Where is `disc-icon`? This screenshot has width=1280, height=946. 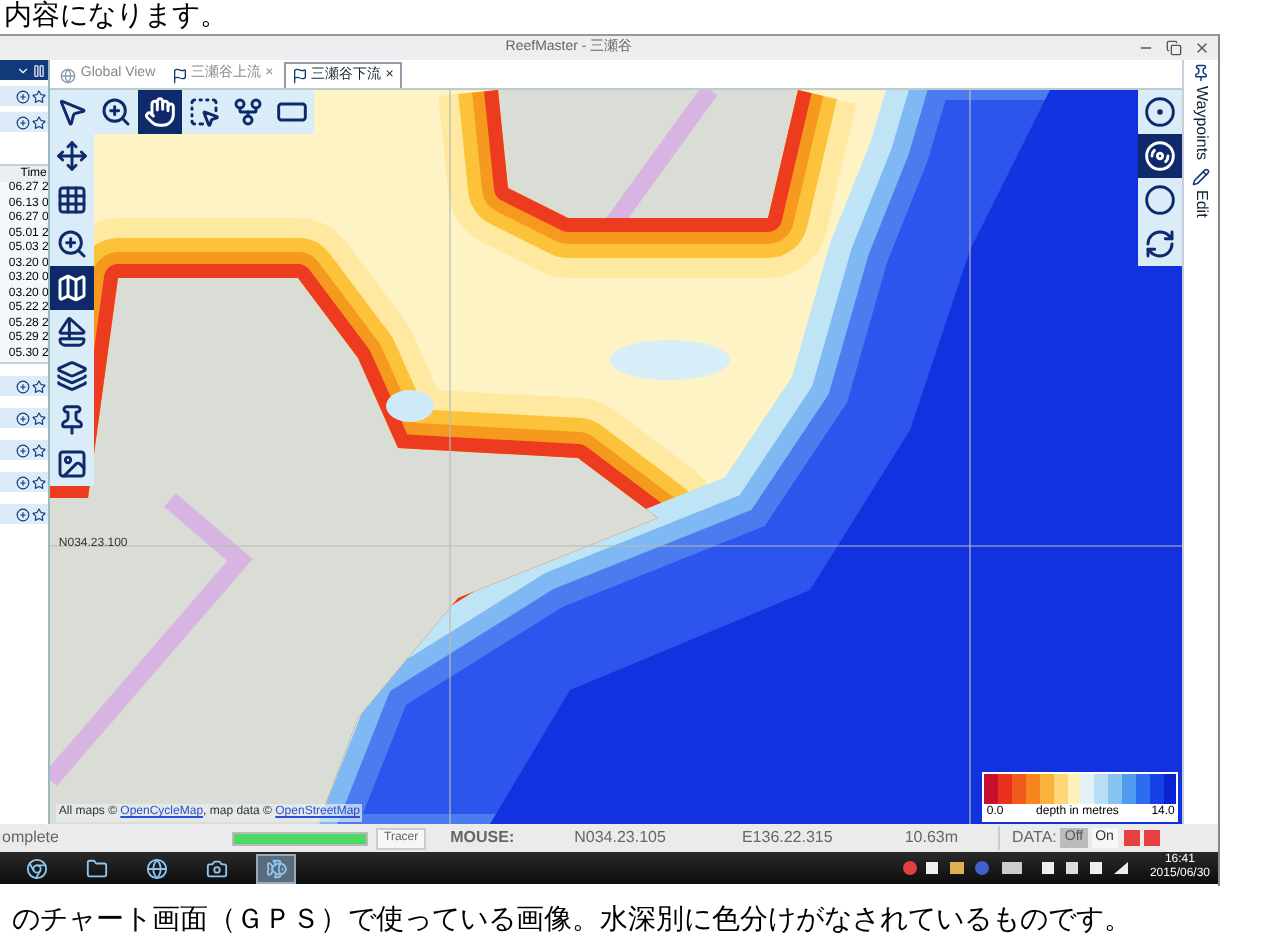 disc-icon is located at coordinates (1160, 156).